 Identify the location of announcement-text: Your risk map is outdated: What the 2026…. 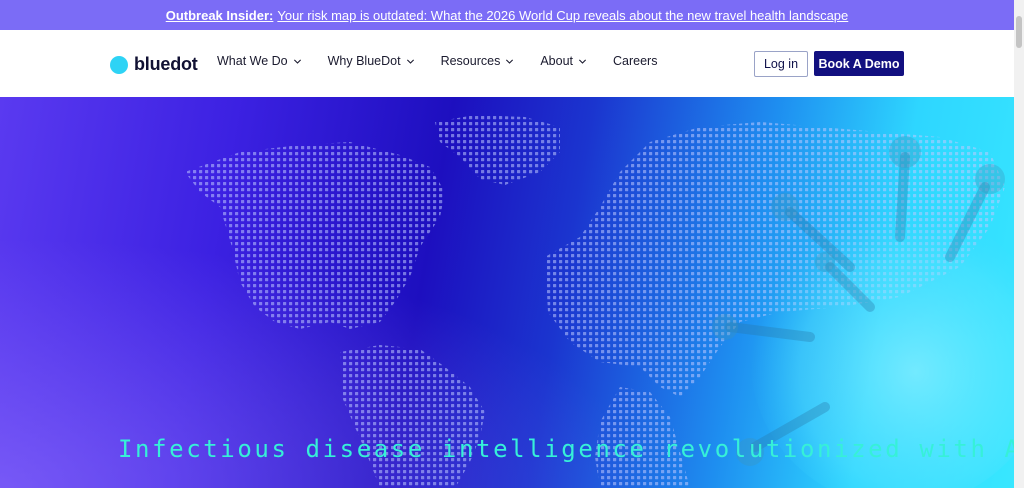
(563, 15).